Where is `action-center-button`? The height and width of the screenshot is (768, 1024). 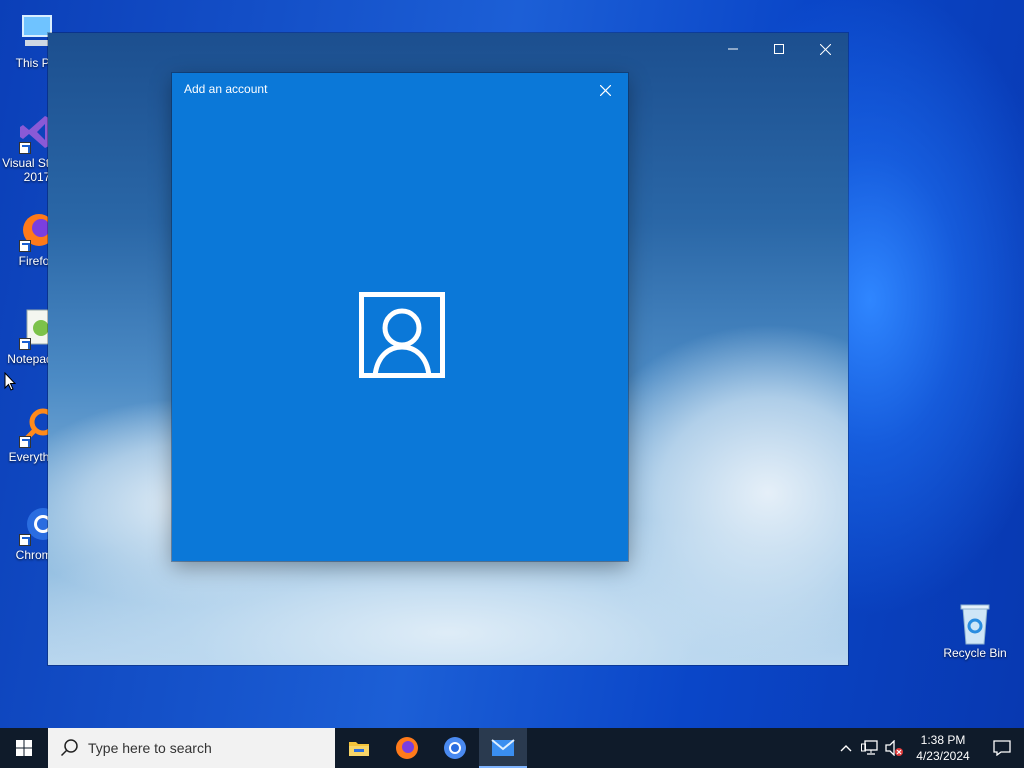
action-center-button is located at coordinates (1002, 748).